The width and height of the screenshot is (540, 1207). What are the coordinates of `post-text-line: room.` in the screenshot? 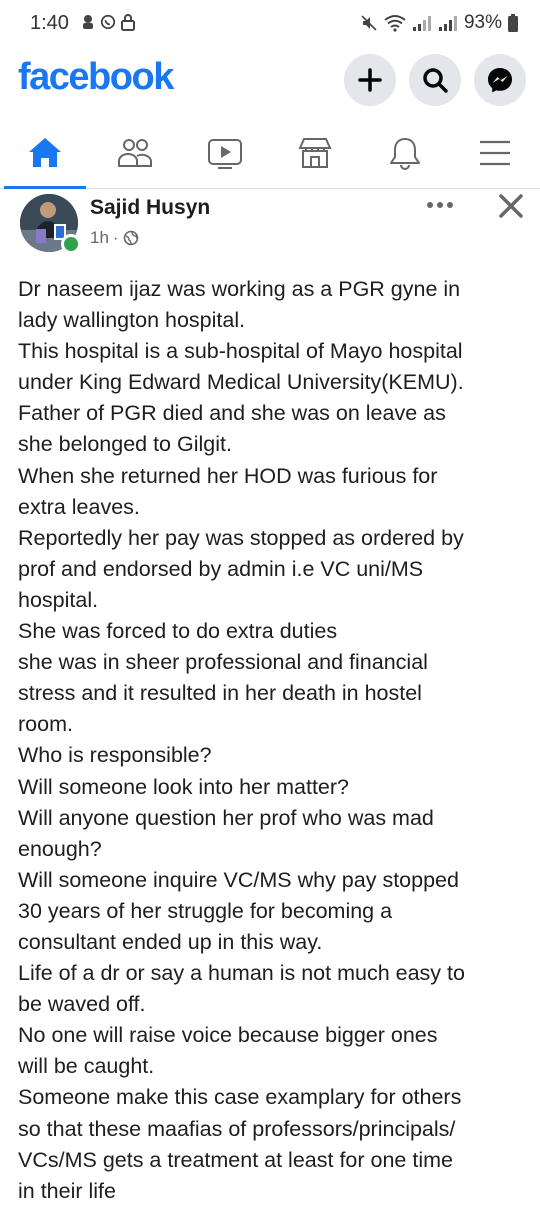 It's located at (45, 724).